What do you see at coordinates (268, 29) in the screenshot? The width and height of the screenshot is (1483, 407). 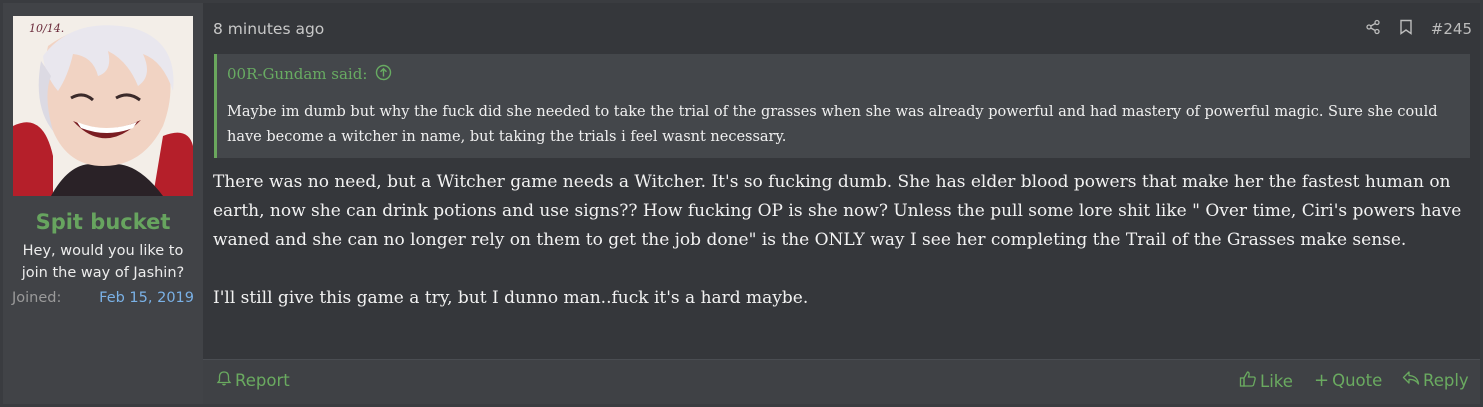 I see `post-time: 8 minutes ago` at bounding box center [268, 29].